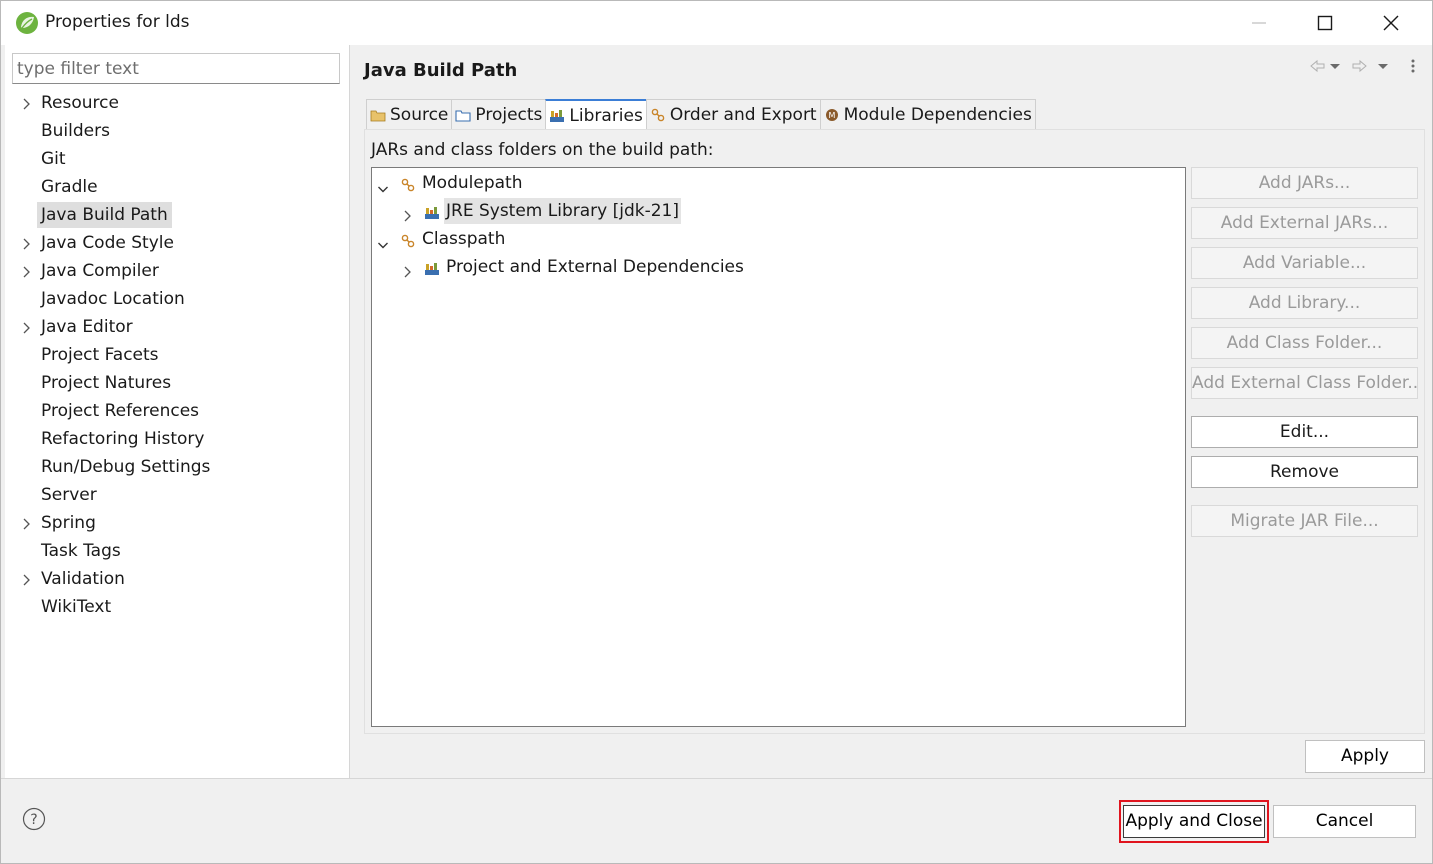 The height and width of the screenshot is (864, 1433). What do you see at coordinates (177, 524) in the screenshot?
I see `nav-item-spring: Spring` at bounding box center [177, 524].